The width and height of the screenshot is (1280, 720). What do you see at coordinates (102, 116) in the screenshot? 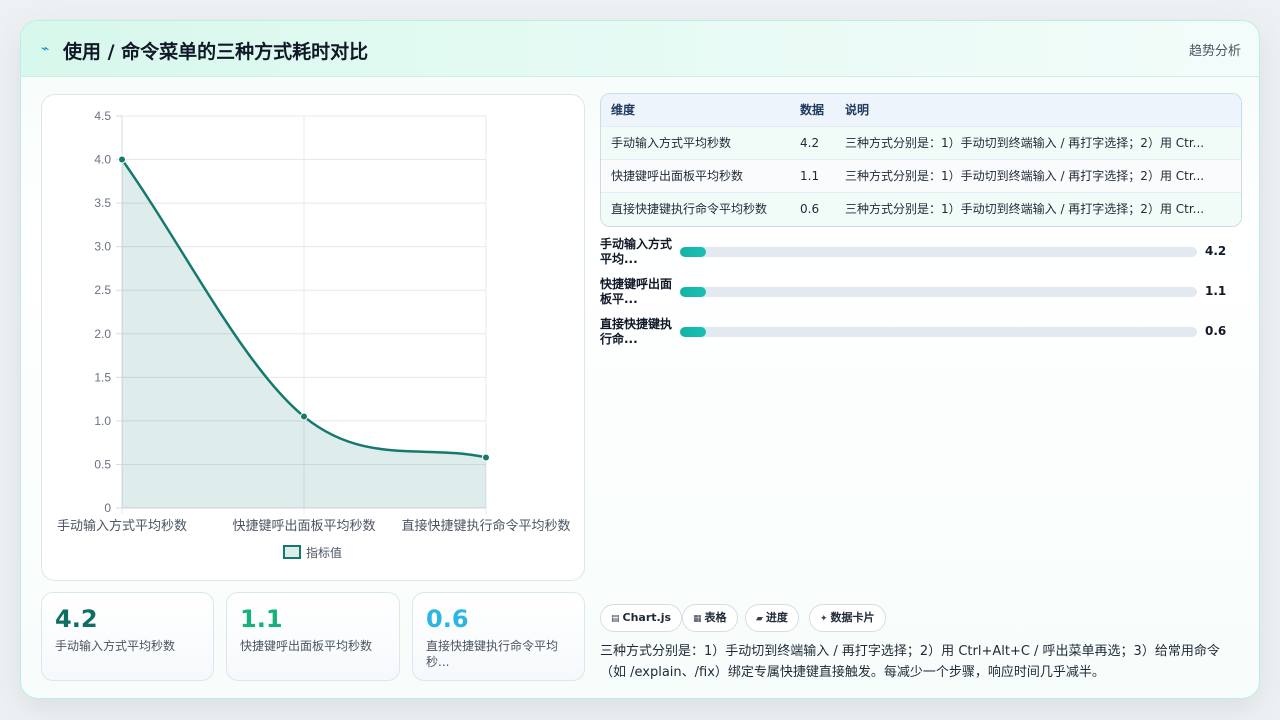
I see `y-tick-label: 4.5` at bounding box center [102, 116].